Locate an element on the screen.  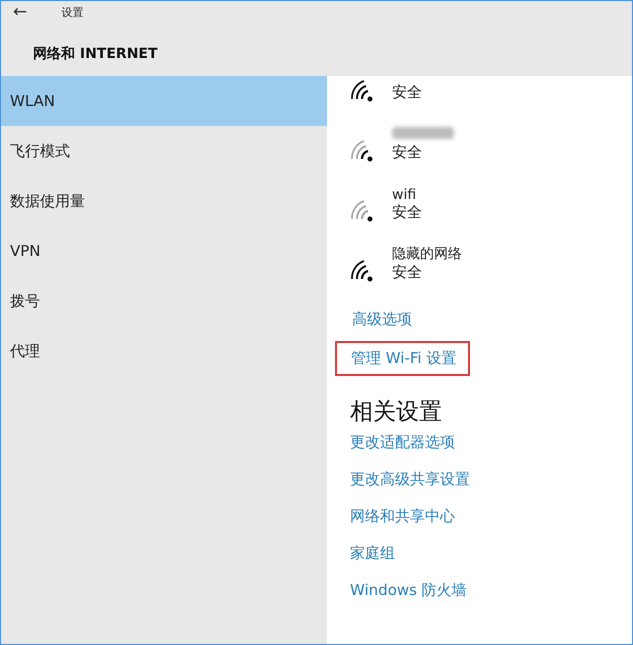
network-name: wifi is located at coordinates (407, 195).